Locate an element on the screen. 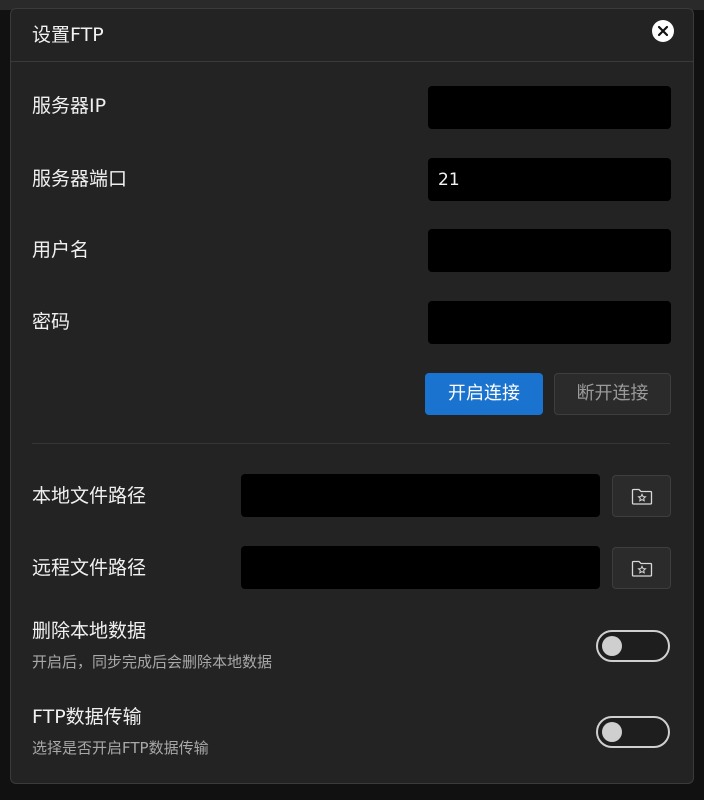  close-button is located at coordinates (663, 31).